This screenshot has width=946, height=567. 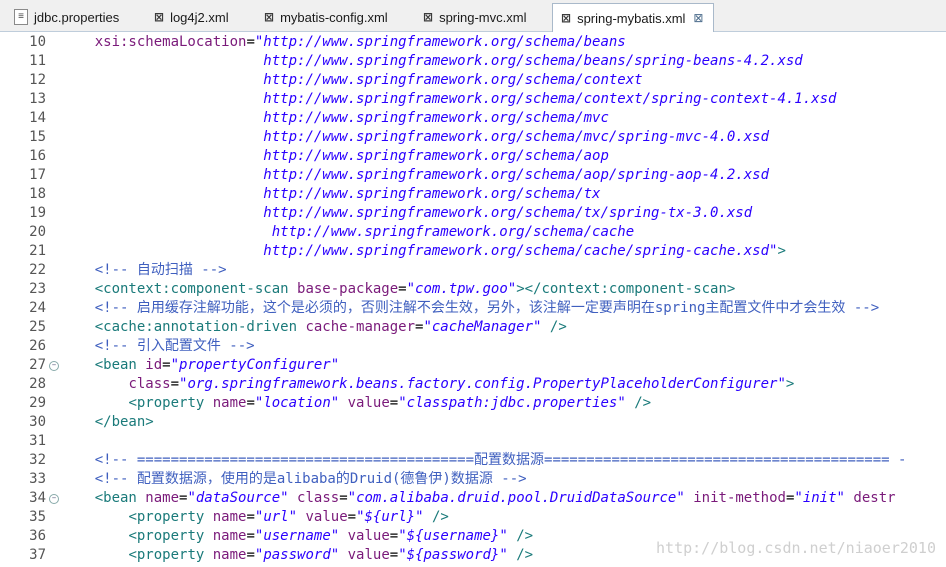 I want to click on line-number: 33, so click(x=37, y=479).